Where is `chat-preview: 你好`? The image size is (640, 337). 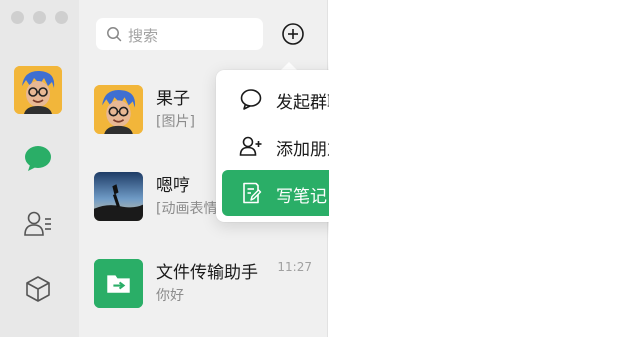 chat-preview: 你好 is located at coordinates (170, 296).